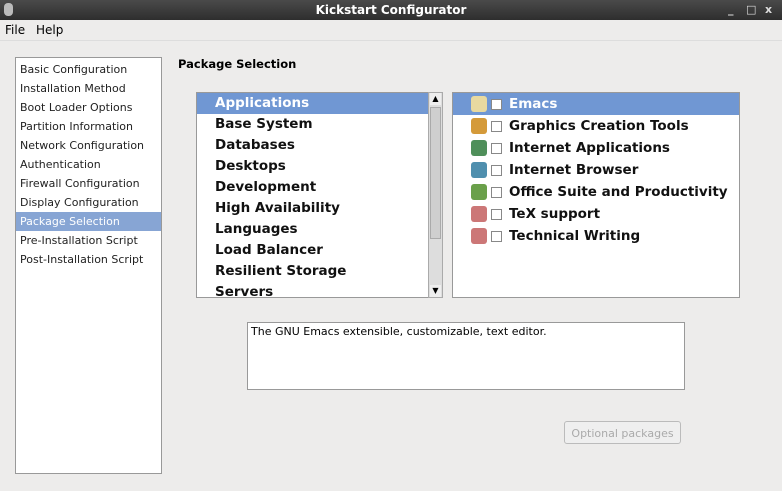  What do you see at coordinates (479, 192) in the screenshot?
I see `office-icon` at bounding box center [479, 192].